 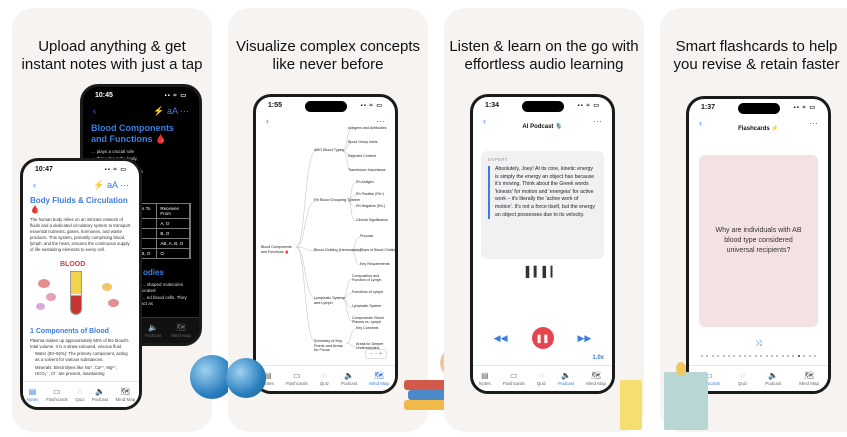 I want to click on mind-map-leaf: Components: Blood Plasma vs. Lymph, so click(x=372, y=320).